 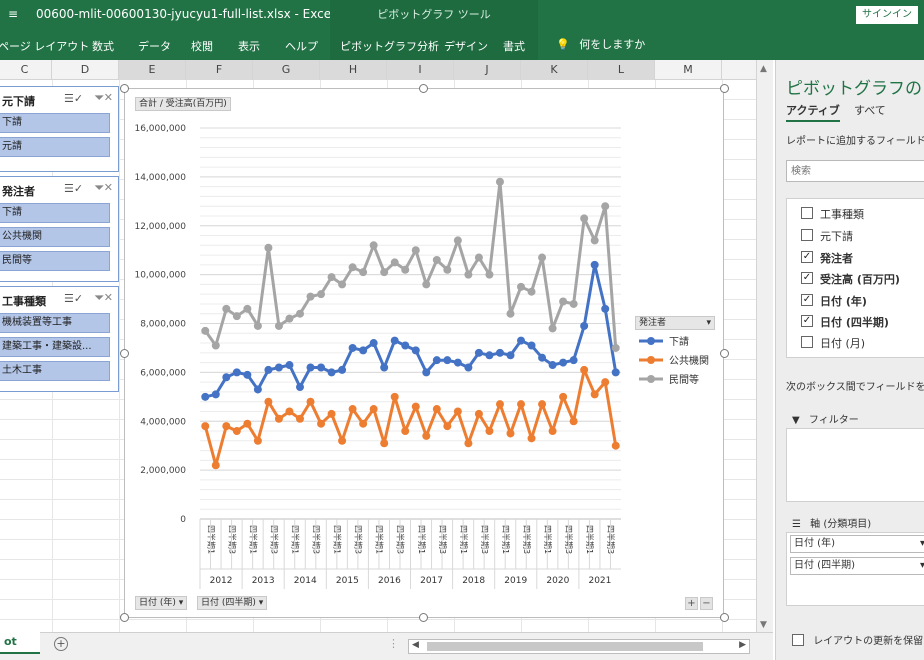 I want to click on defer-update-checkbox, so click(x=798, y=640).